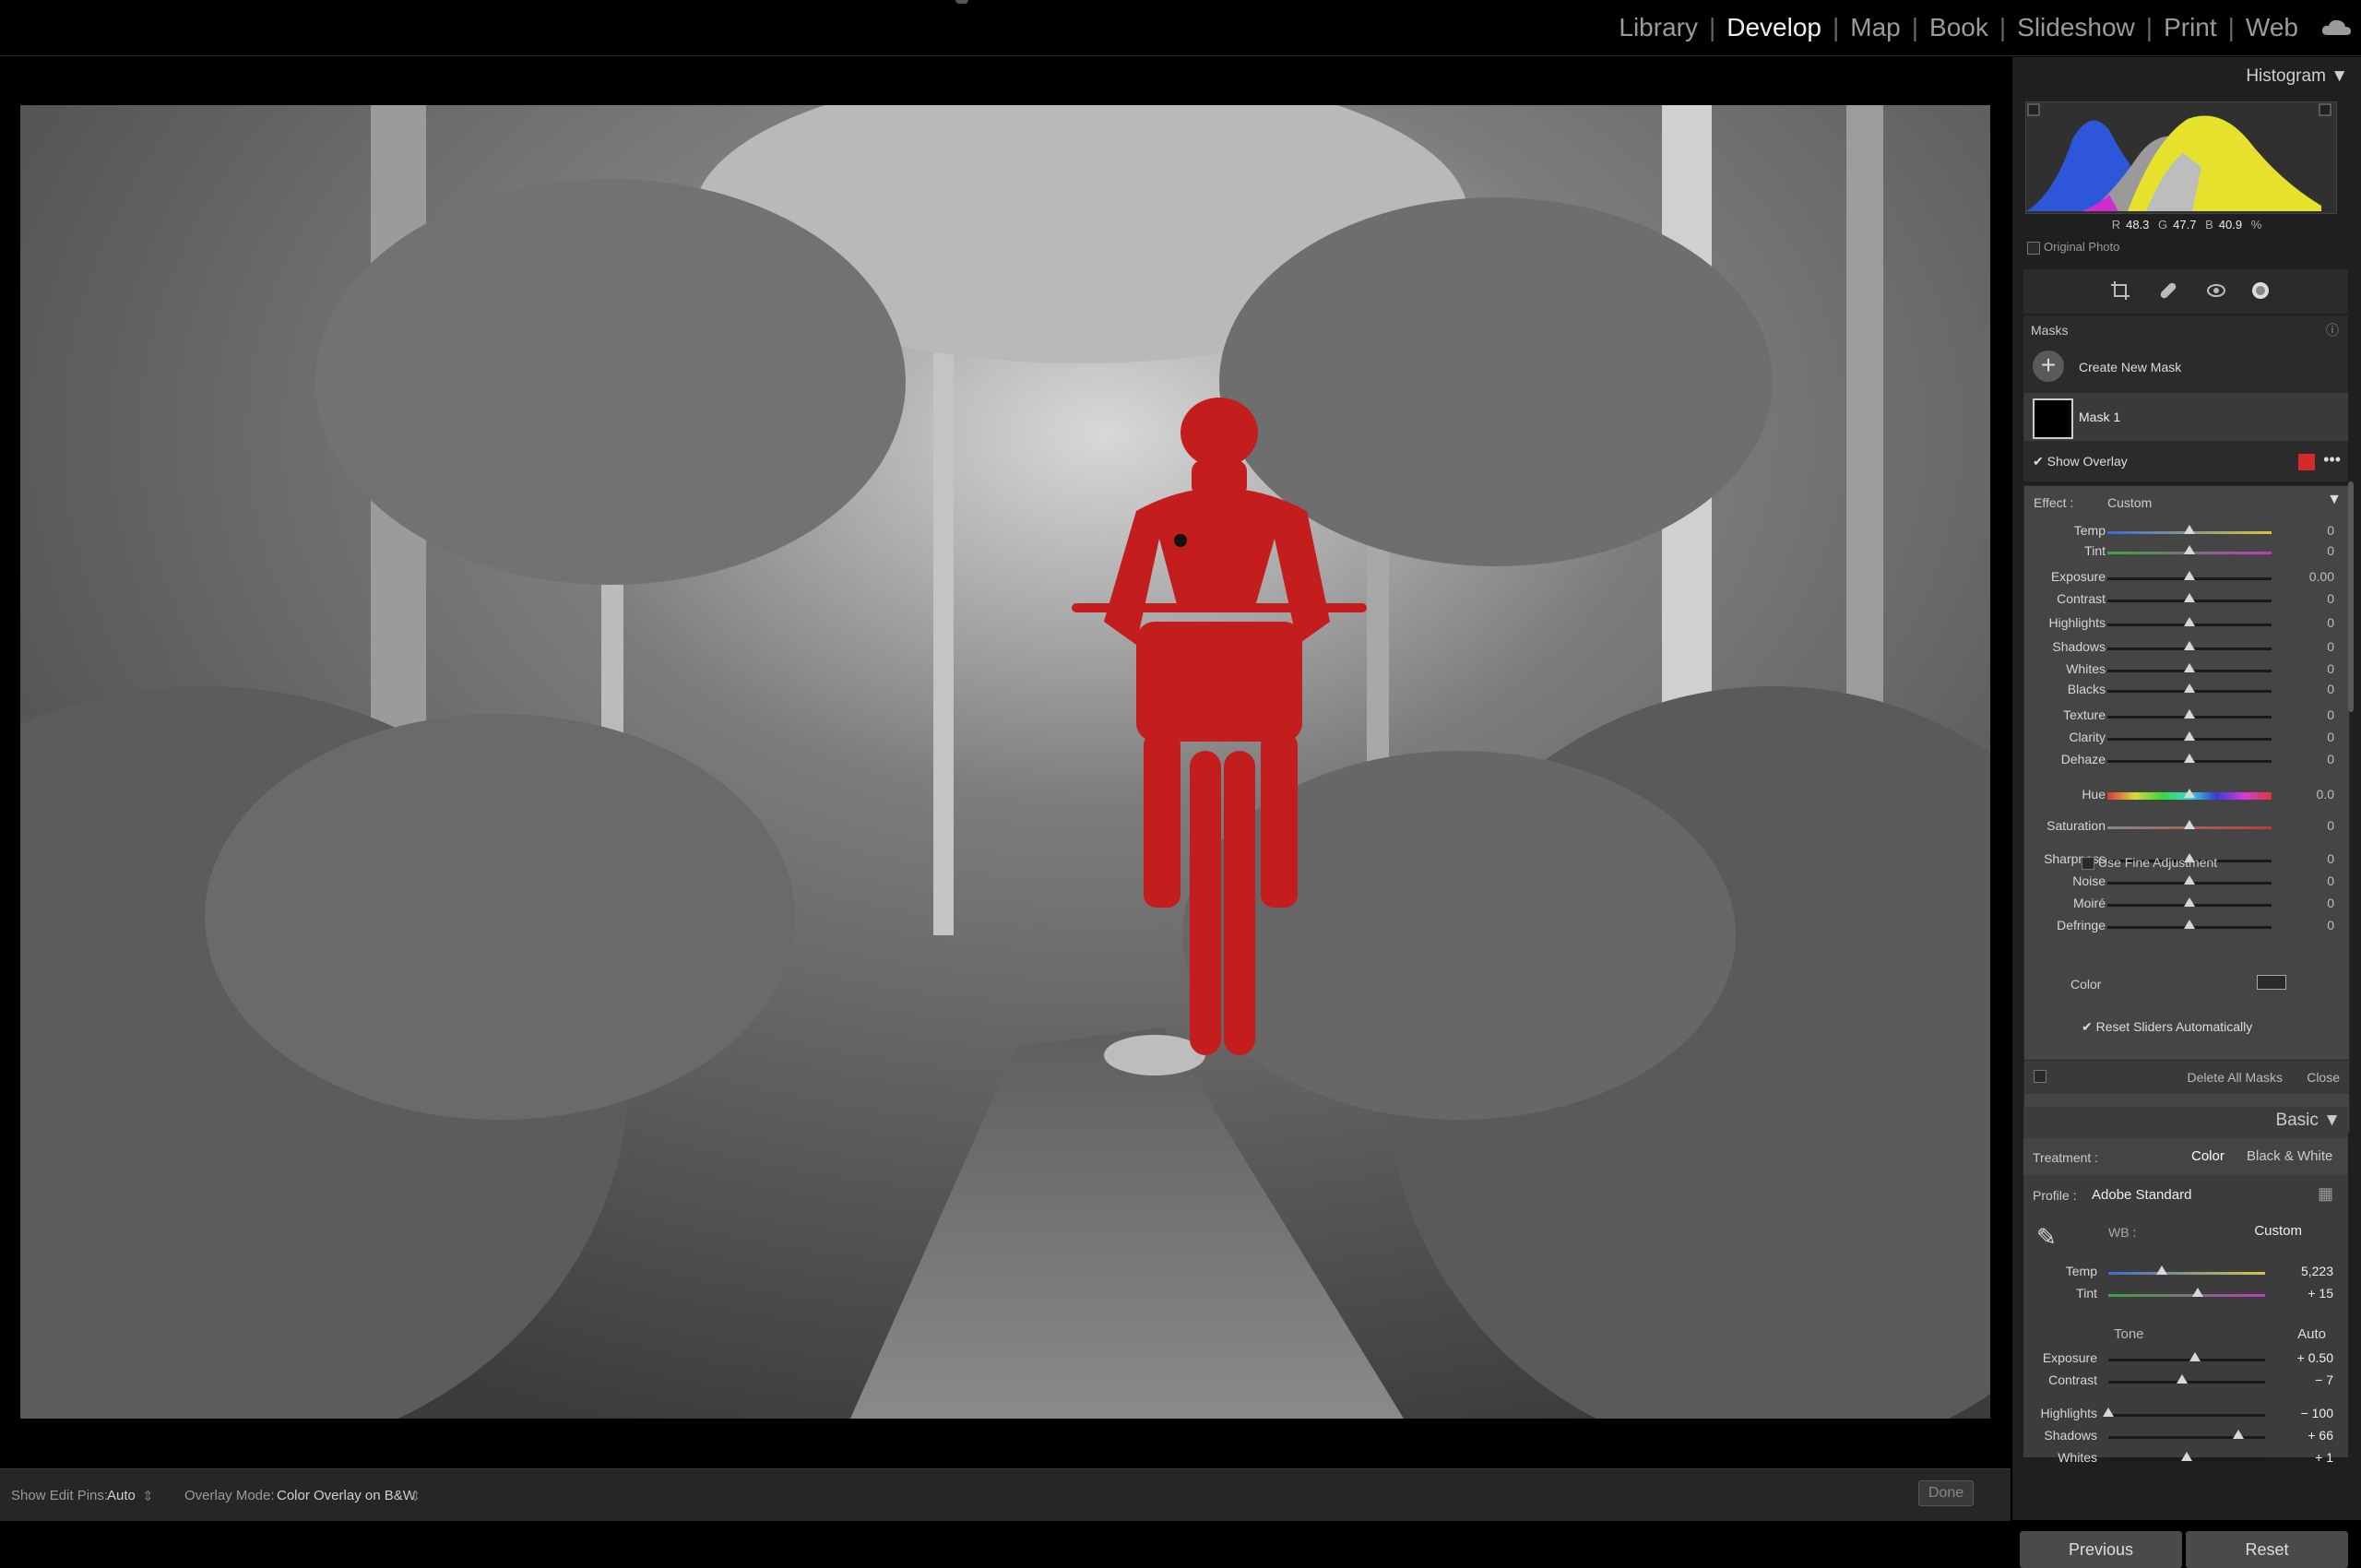 The height and width of the screenshot is (1568, 2361). What do you see at coordinates (2325, 1194) in the screenshot?
I see `profile-browser-icon: ▦` at bounding box center [2325, 1194].